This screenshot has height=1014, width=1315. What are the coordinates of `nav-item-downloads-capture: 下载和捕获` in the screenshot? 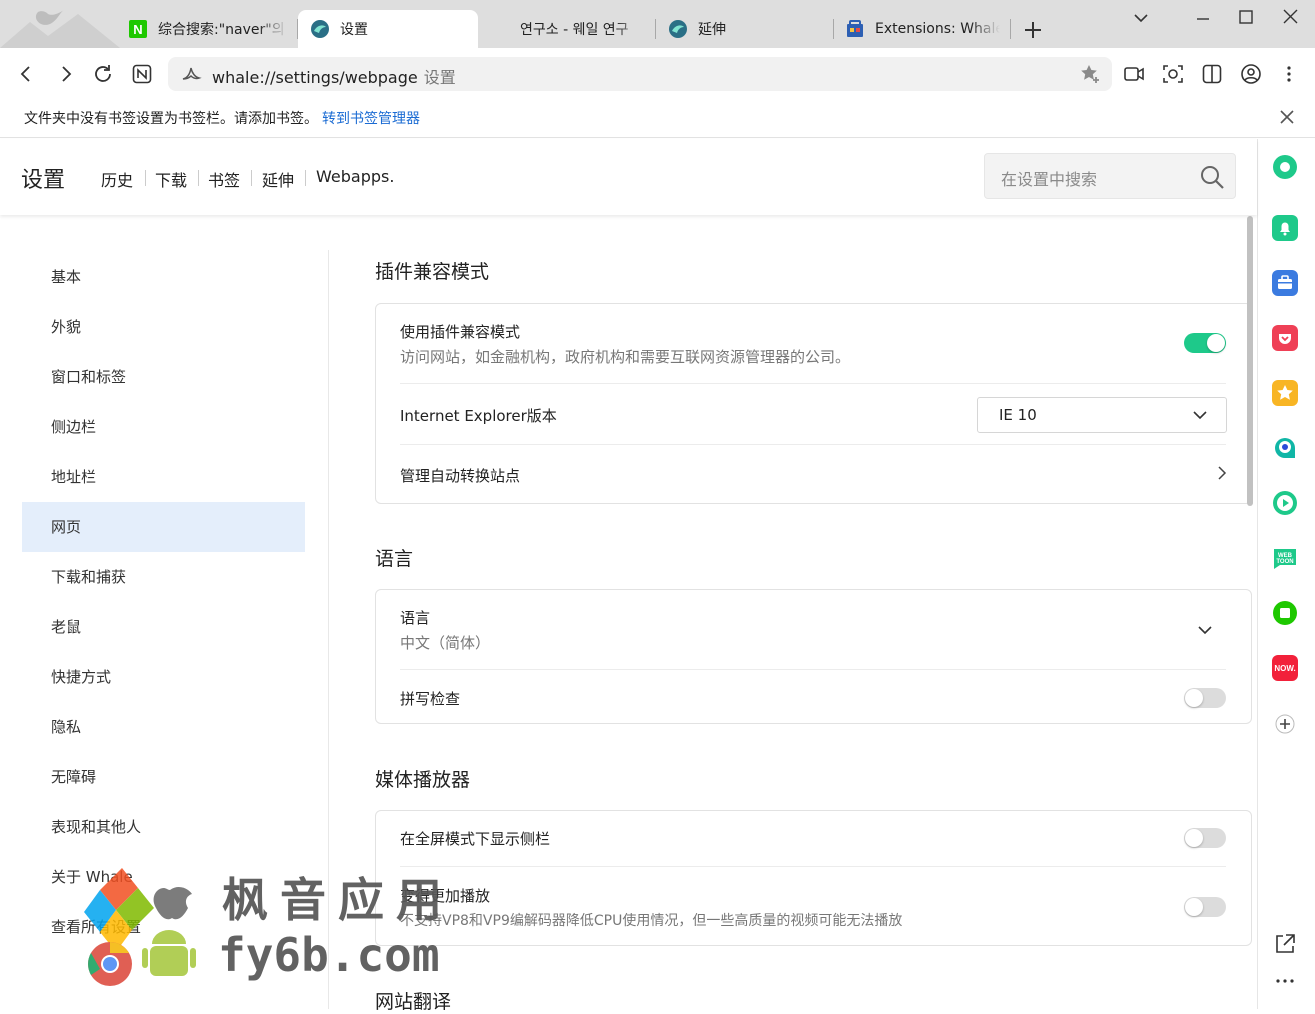 It's located at (163, 577).